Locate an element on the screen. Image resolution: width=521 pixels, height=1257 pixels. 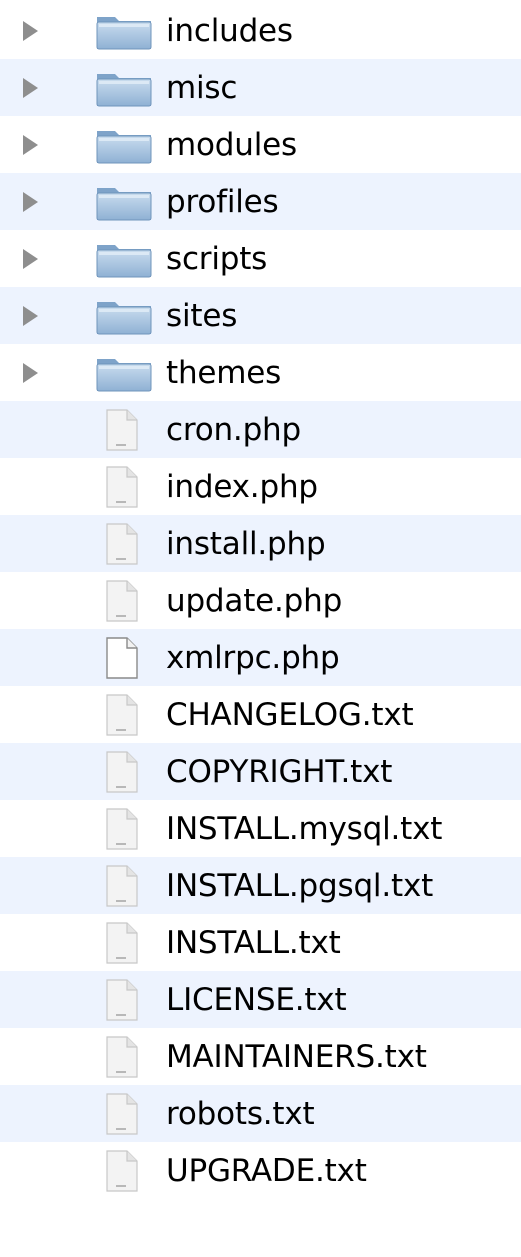
folder-name: profiles is located at coordinates (222, 201).